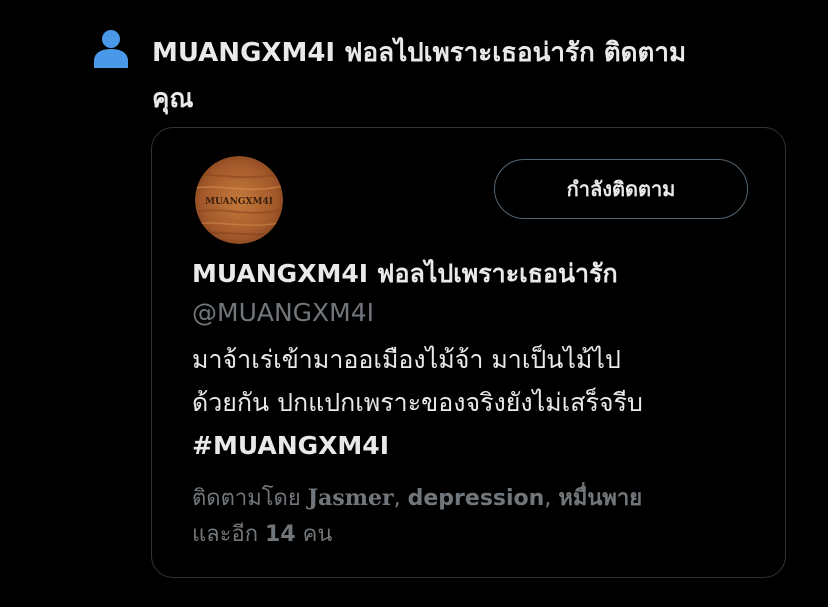  Describe the element at coordinates (350, 498) in the screenshot. I see `follower-name-1: Jasmer` at that location.